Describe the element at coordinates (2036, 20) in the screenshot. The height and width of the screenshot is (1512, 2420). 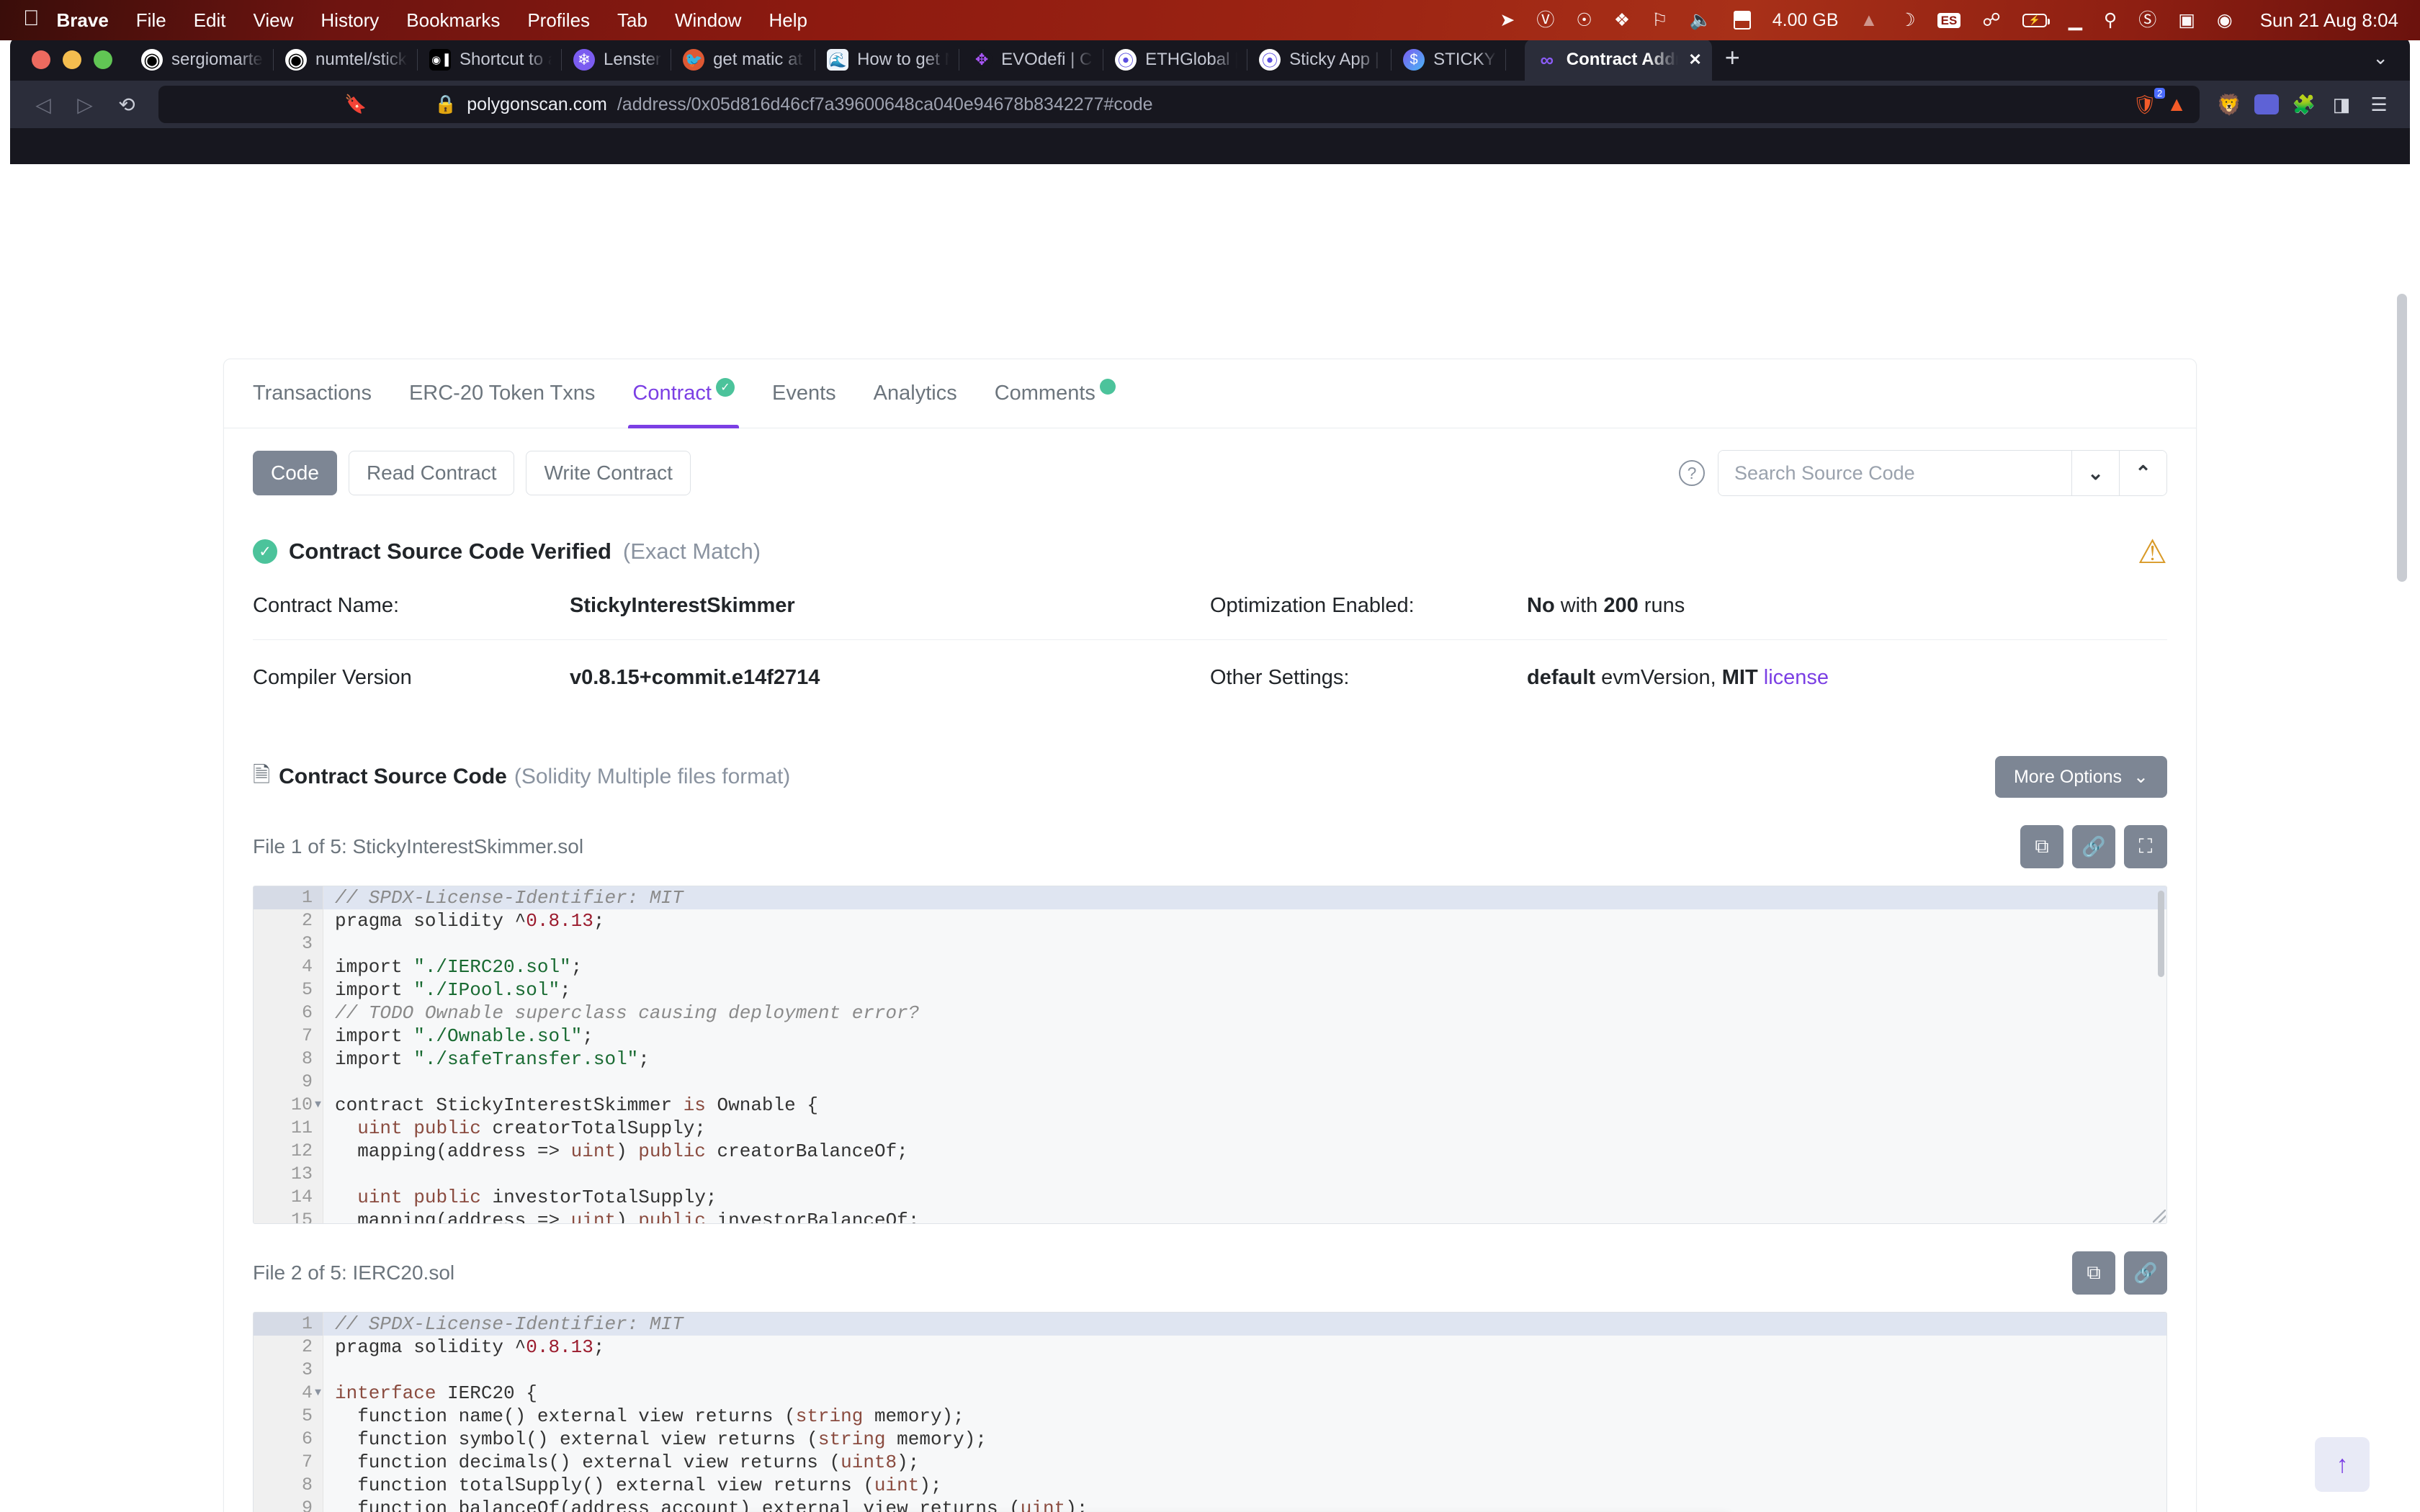
I see `battery-icon: ⚡` at that location.